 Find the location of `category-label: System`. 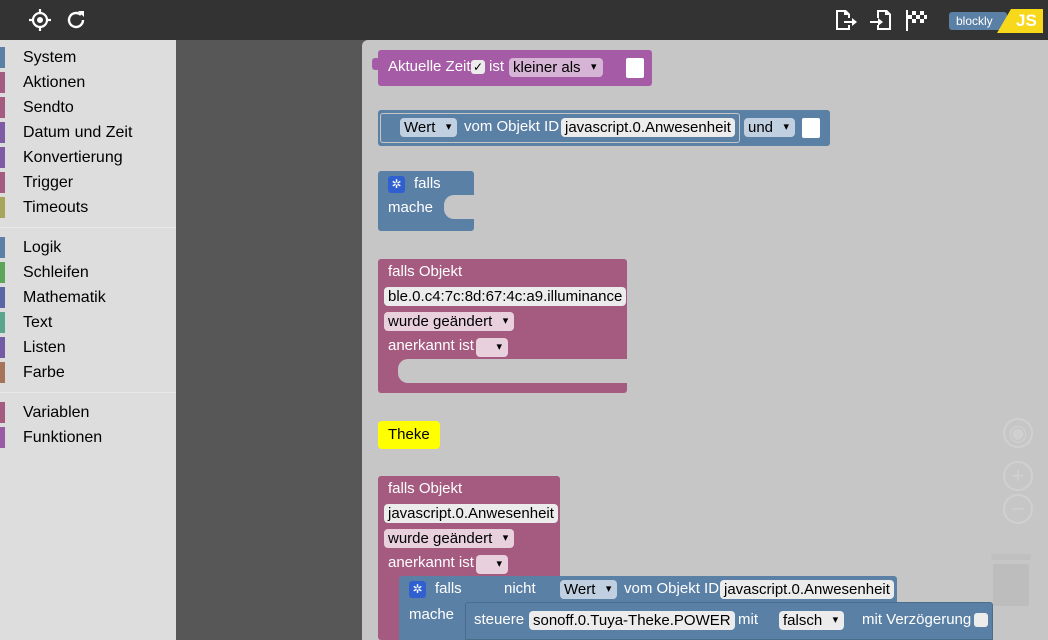

category-label: System is located at coordinates (50, 57).